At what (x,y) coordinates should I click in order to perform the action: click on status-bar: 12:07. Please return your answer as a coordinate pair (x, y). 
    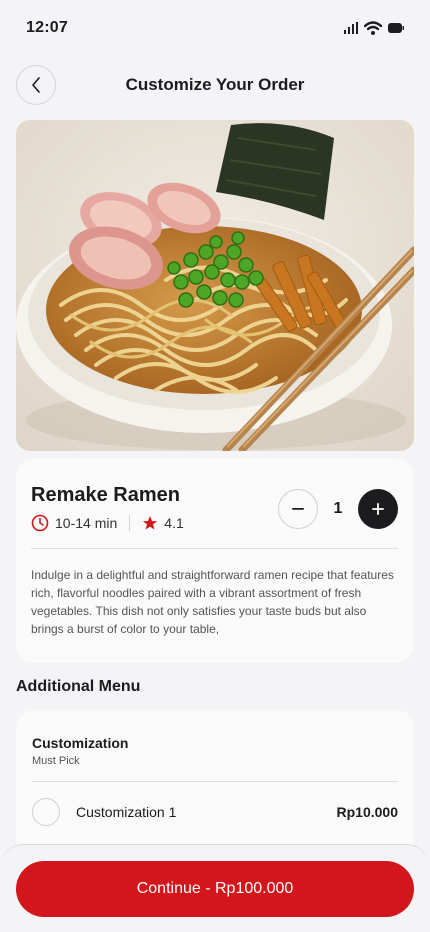
    Looking at the image, I should click on (215, 28).